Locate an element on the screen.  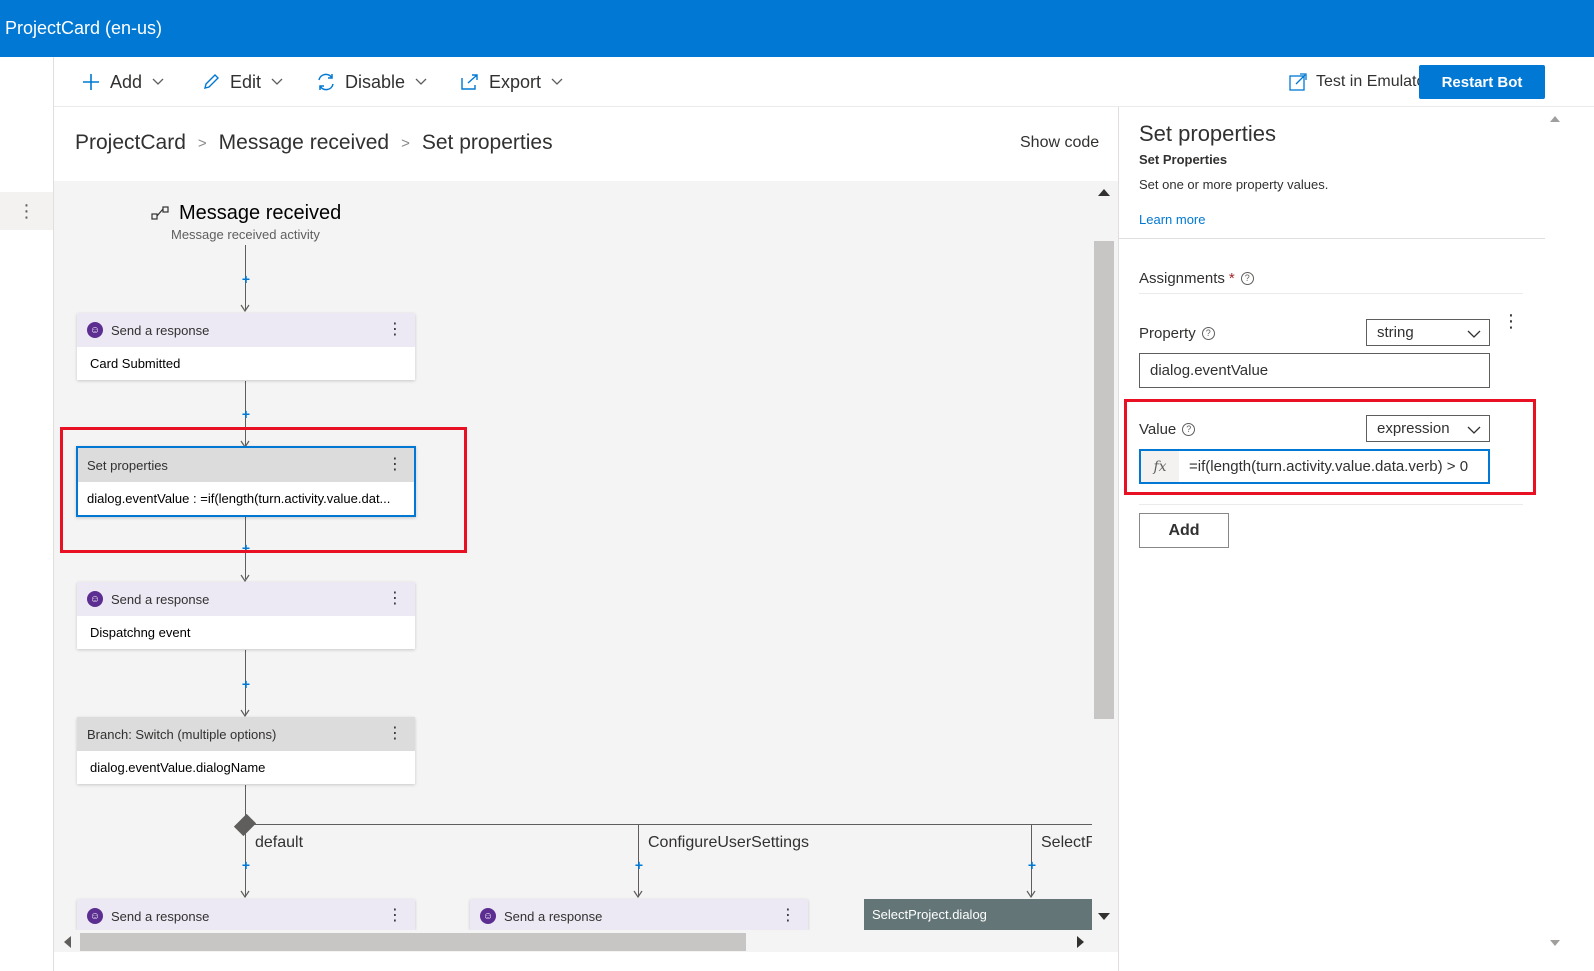
branch-label: ConfigureUserSettings is located at coordinates (728, 842).